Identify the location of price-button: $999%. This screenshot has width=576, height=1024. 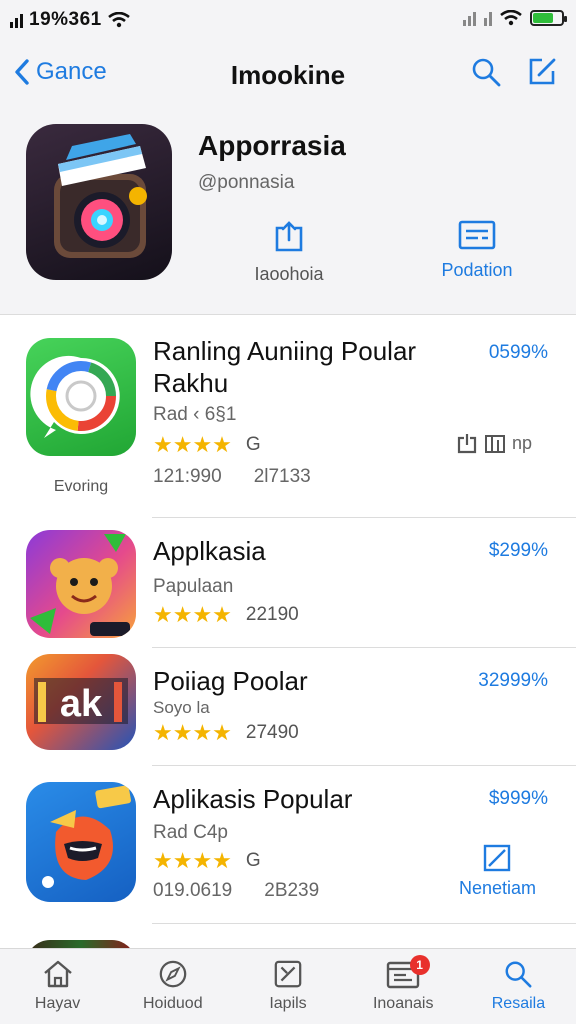
(518, 799).